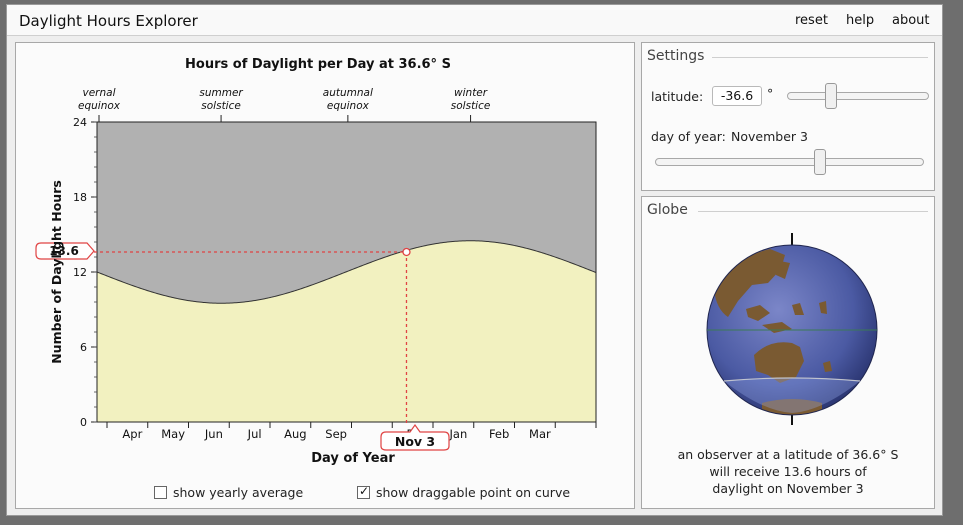  Describe the element at coordinates (831, 96) in the screenshot. I see `latitude-slider-thumb` at that location.